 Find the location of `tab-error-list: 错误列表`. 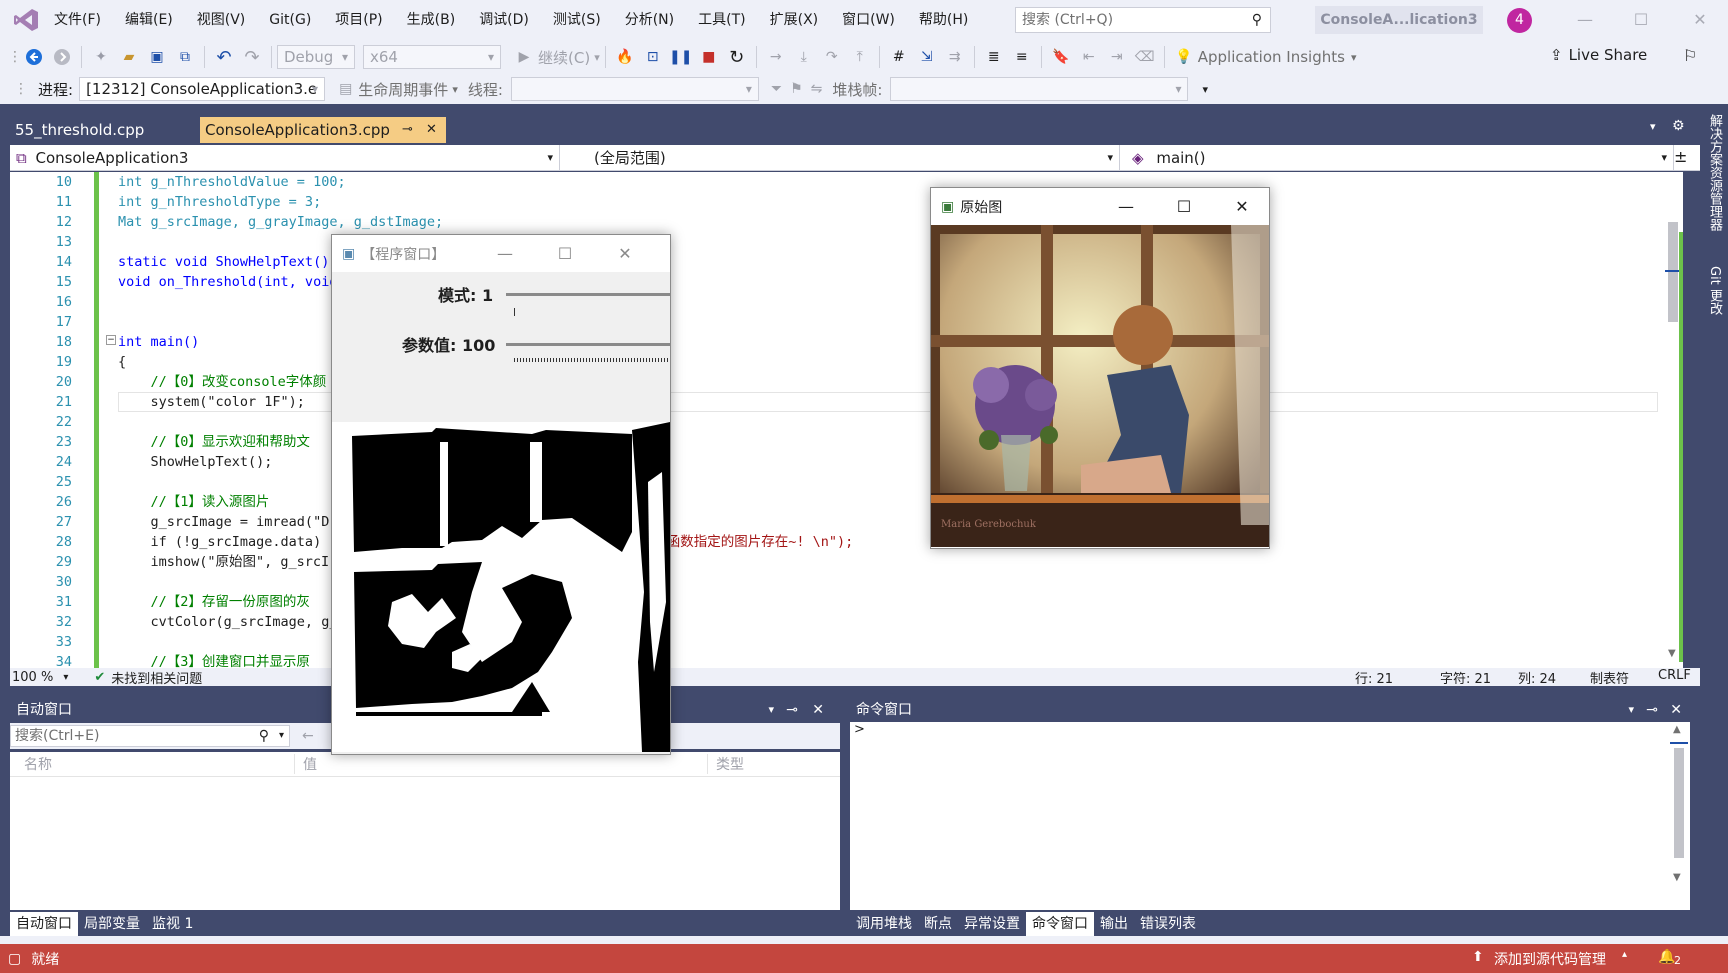

tab-error-list: 错误列表 is located at coordinates (1168, 924).